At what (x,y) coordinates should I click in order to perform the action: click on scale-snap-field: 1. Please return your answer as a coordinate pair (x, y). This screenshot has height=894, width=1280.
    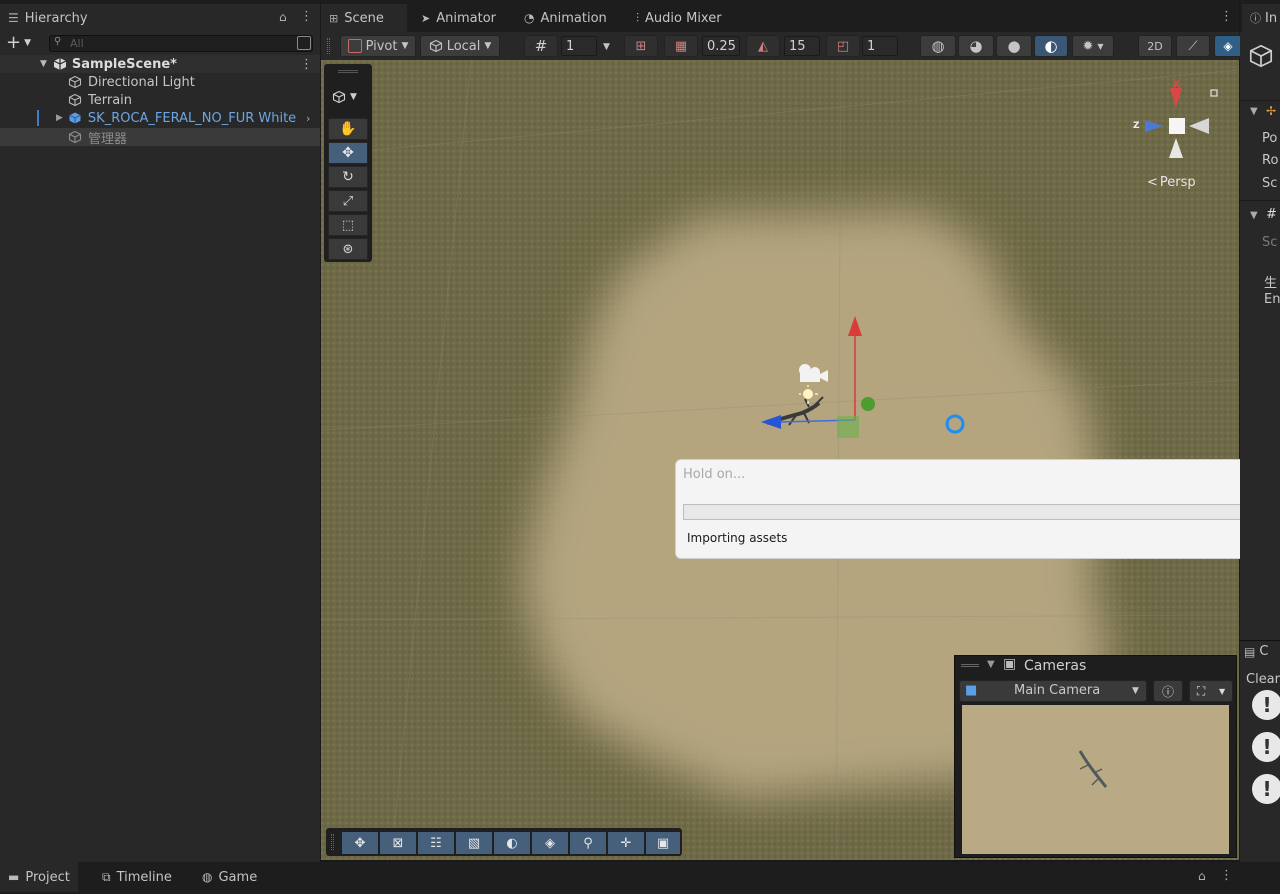
    Looking at the image, I should click on (880, 46).